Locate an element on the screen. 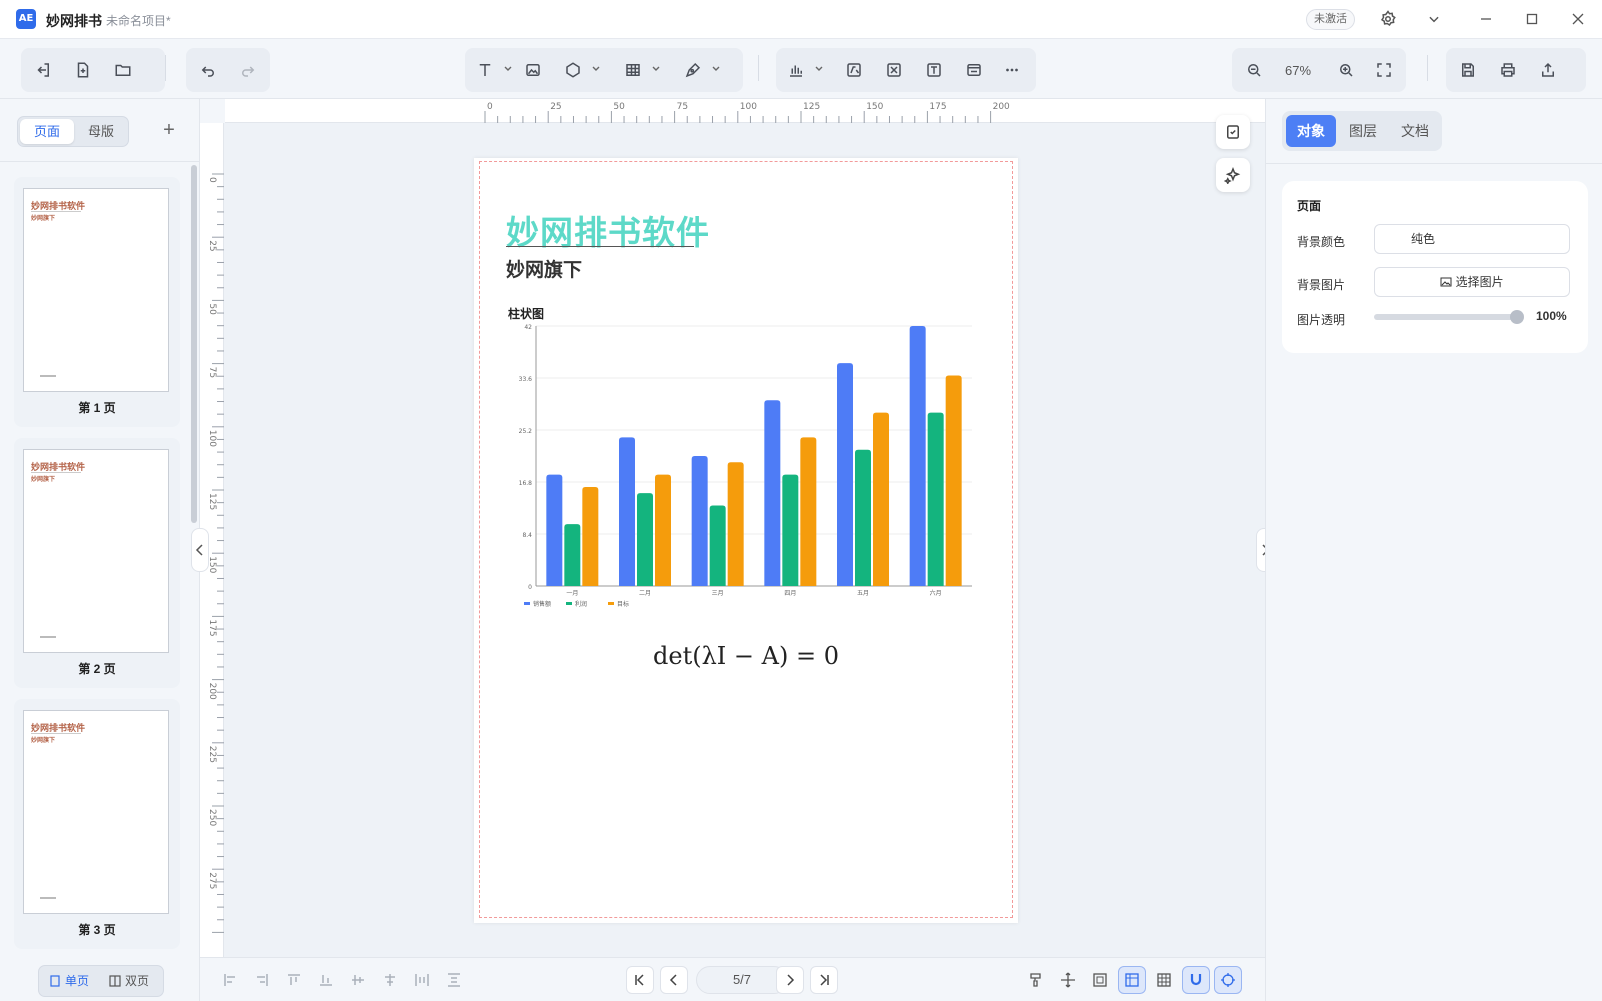 The image size is (1602, 1001). panel-divider is located at coordinates (100, 161).